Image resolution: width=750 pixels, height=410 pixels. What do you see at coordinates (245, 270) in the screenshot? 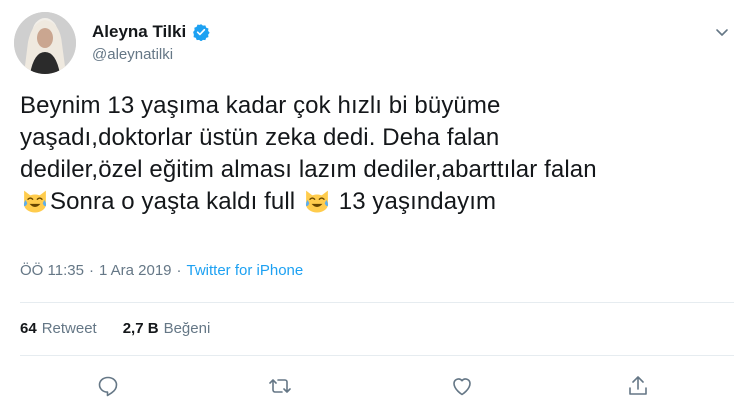
I see `tweet-source-link: Twitter for iPhone` at bounding box center [245, 270].